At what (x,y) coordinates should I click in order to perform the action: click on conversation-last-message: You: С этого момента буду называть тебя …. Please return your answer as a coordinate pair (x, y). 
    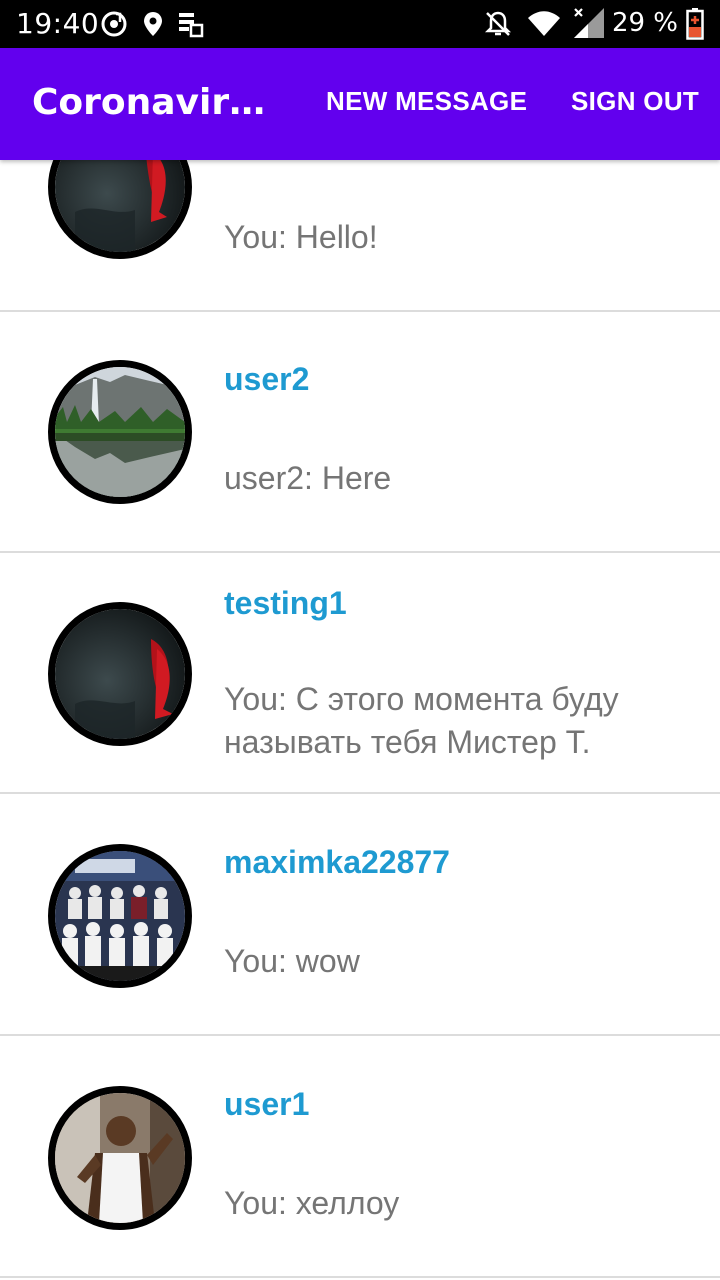
    Looking at the image, I should click on (421, 720).